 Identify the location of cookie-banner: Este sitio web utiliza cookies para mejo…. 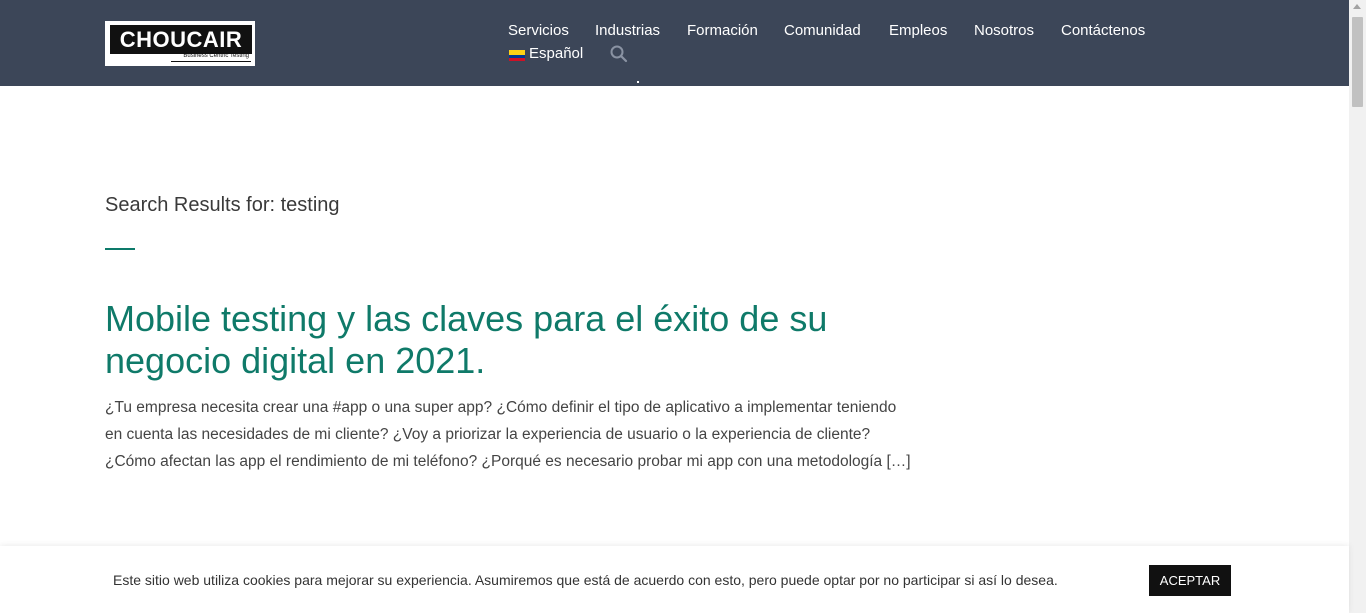
(674, 579).